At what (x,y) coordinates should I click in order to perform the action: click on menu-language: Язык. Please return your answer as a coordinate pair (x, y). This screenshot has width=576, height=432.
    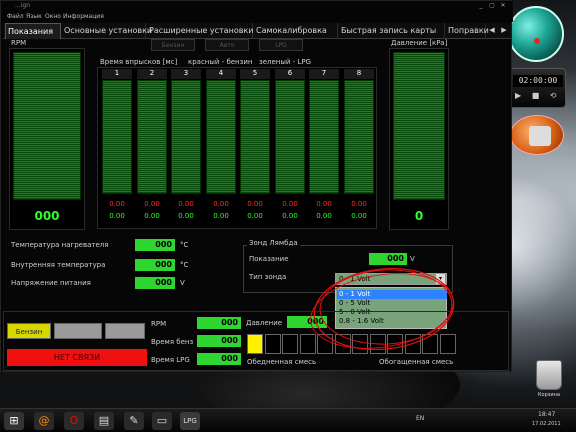
    Looking at the image, I should click on (34, 16).